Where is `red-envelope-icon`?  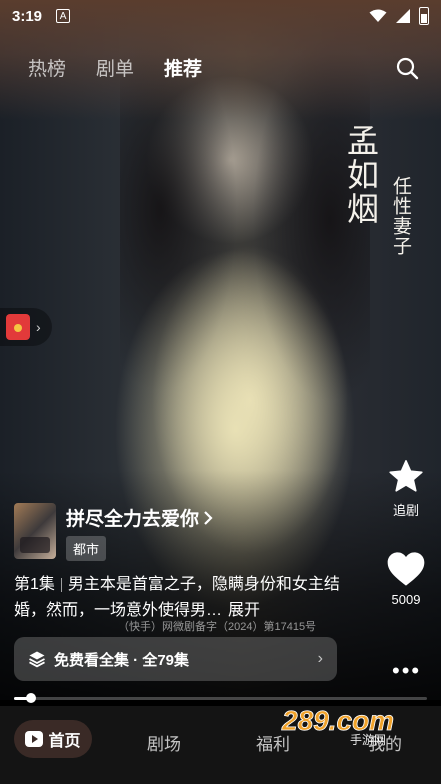 red-envelope-icon is located at coordinates (18, 327).